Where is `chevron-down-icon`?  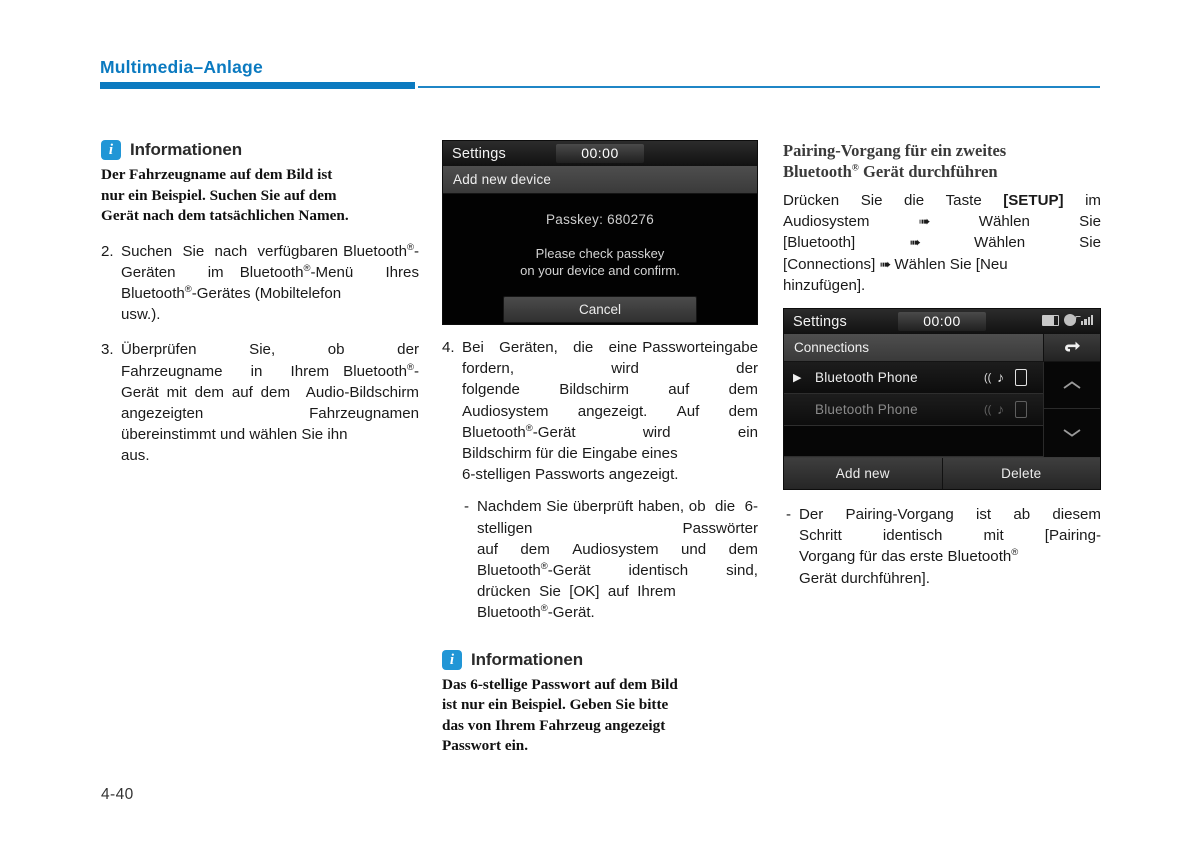
chevron-down-icon is located at coordinates (1072, 431).